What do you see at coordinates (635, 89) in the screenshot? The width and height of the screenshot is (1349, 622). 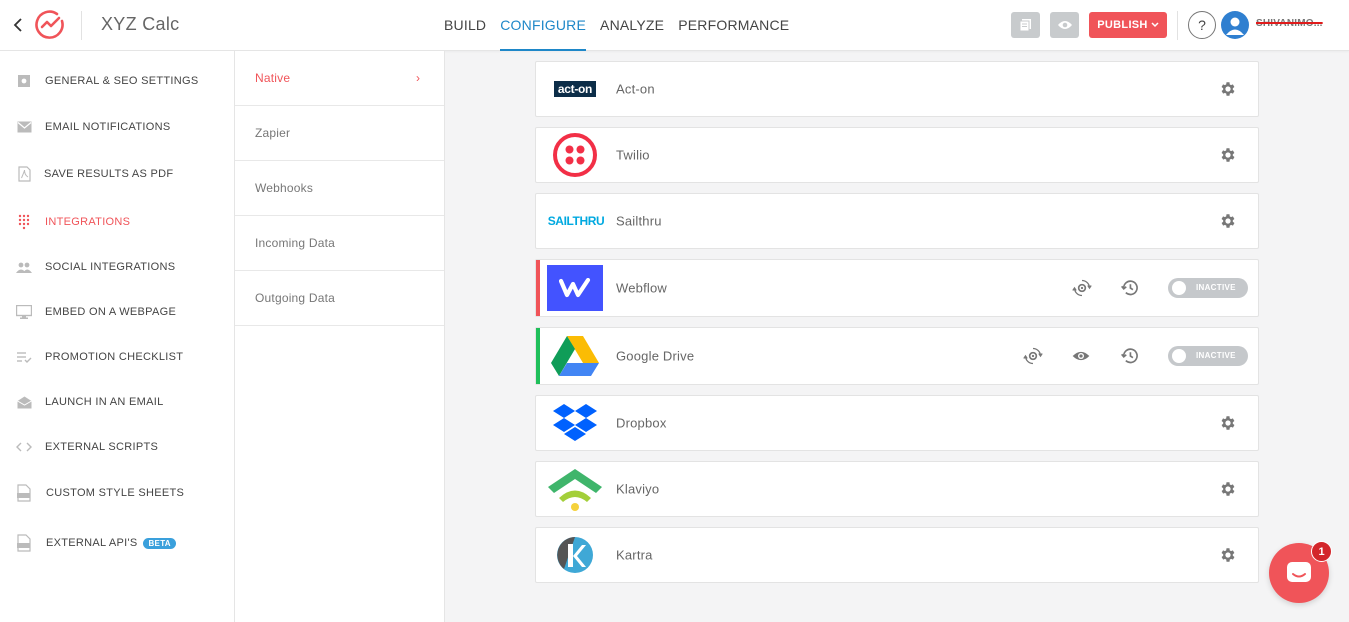 I see `integration-name: Act-on` at bounding box center [635, 89].